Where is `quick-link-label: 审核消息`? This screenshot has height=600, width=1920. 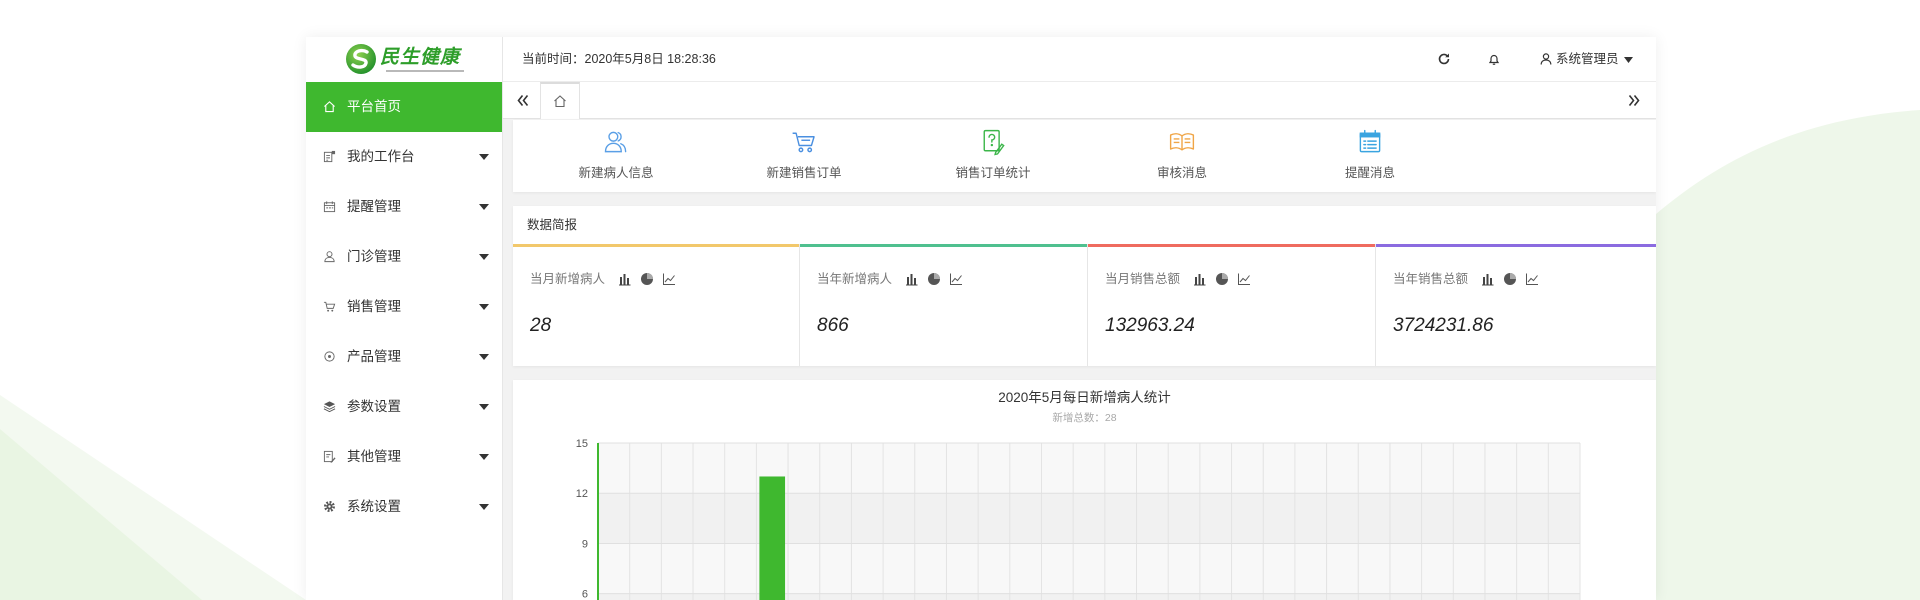 quick-link-label: 审核消息 is located at coordinates (1181, 173).